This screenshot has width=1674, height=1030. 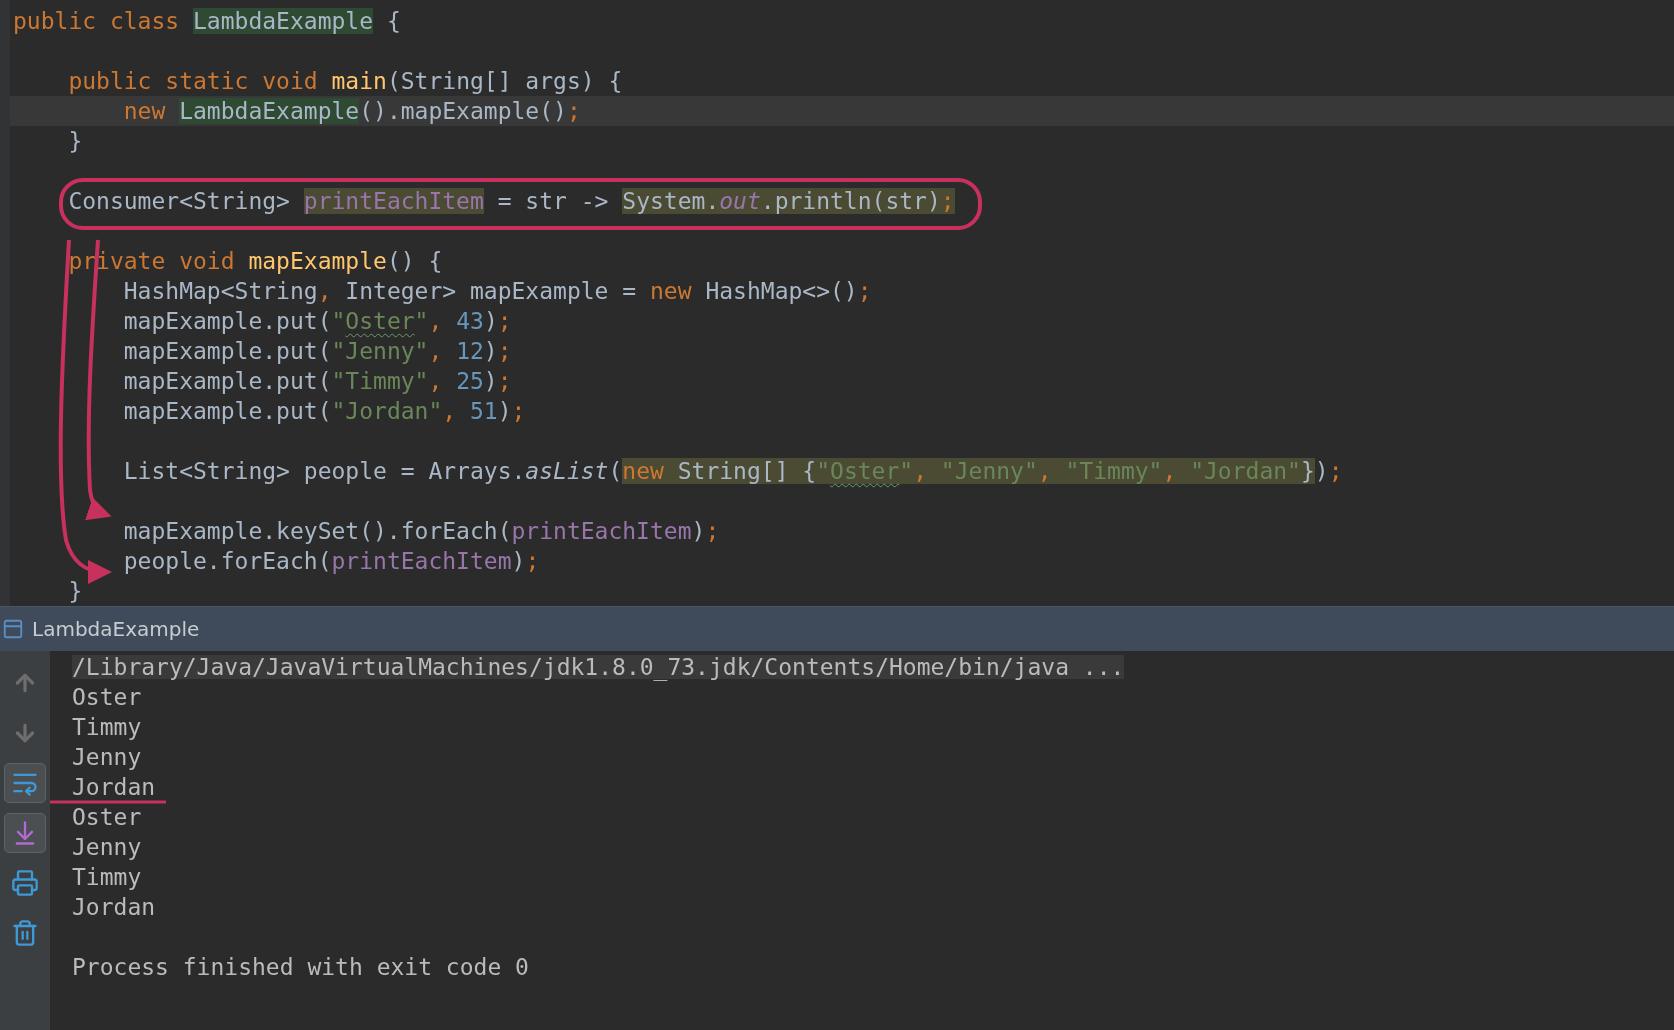 What do you see at coordinates (25, 933) in the screenshot?
I see `trash-icon` at bounding box center [25, 933].